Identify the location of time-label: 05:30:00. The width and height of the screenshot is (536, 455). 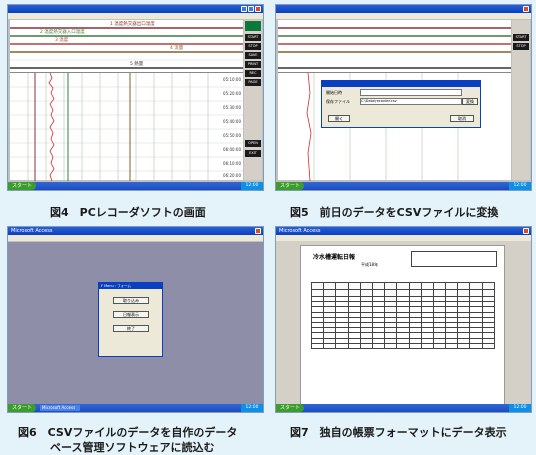
(232, 107).